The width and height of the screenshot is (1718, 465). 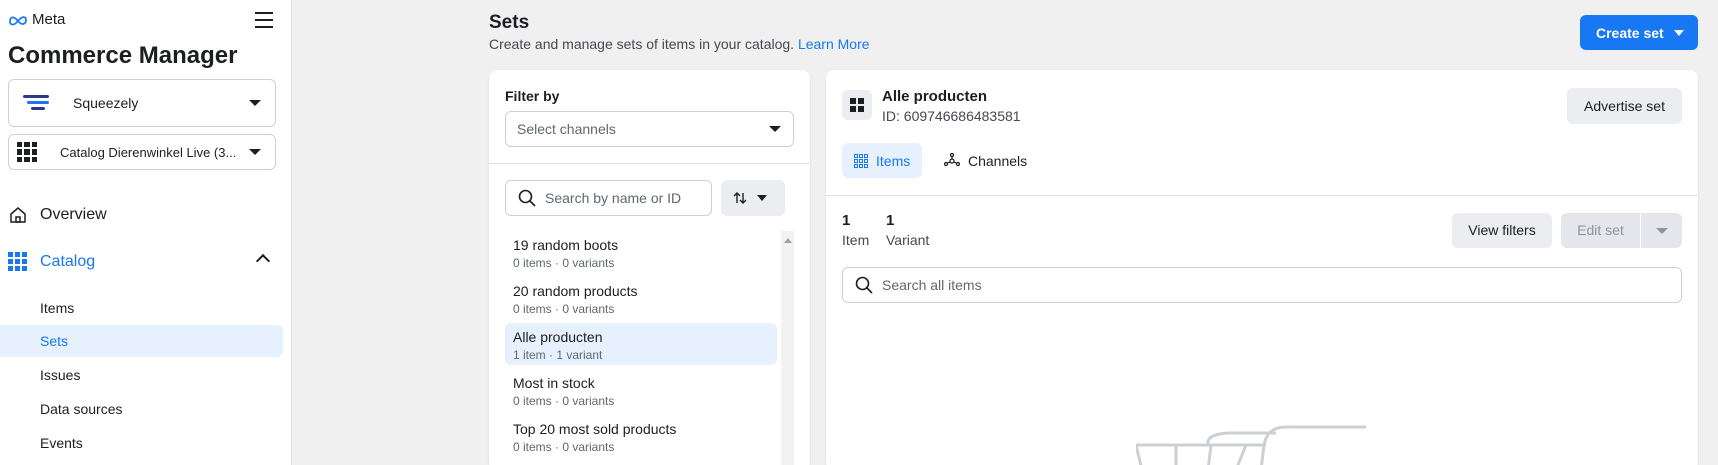 I want to click on tab-channels: Channels, so click(x=985, y=160).